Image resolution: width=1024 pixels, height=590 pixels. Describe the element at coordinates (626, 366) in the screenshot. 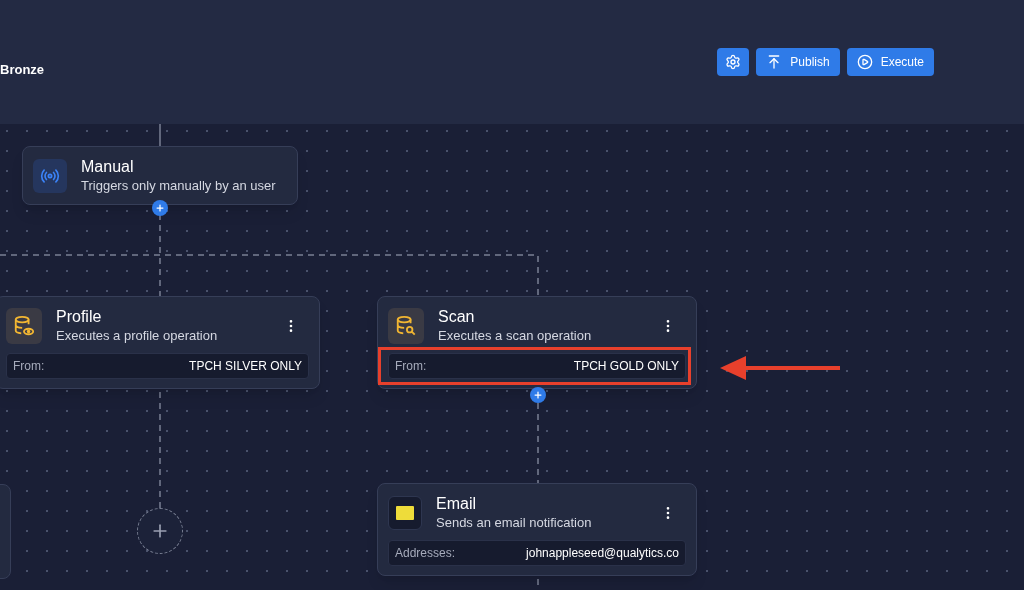

I see `field-value: TPCH GOLD ONLY` at that location.